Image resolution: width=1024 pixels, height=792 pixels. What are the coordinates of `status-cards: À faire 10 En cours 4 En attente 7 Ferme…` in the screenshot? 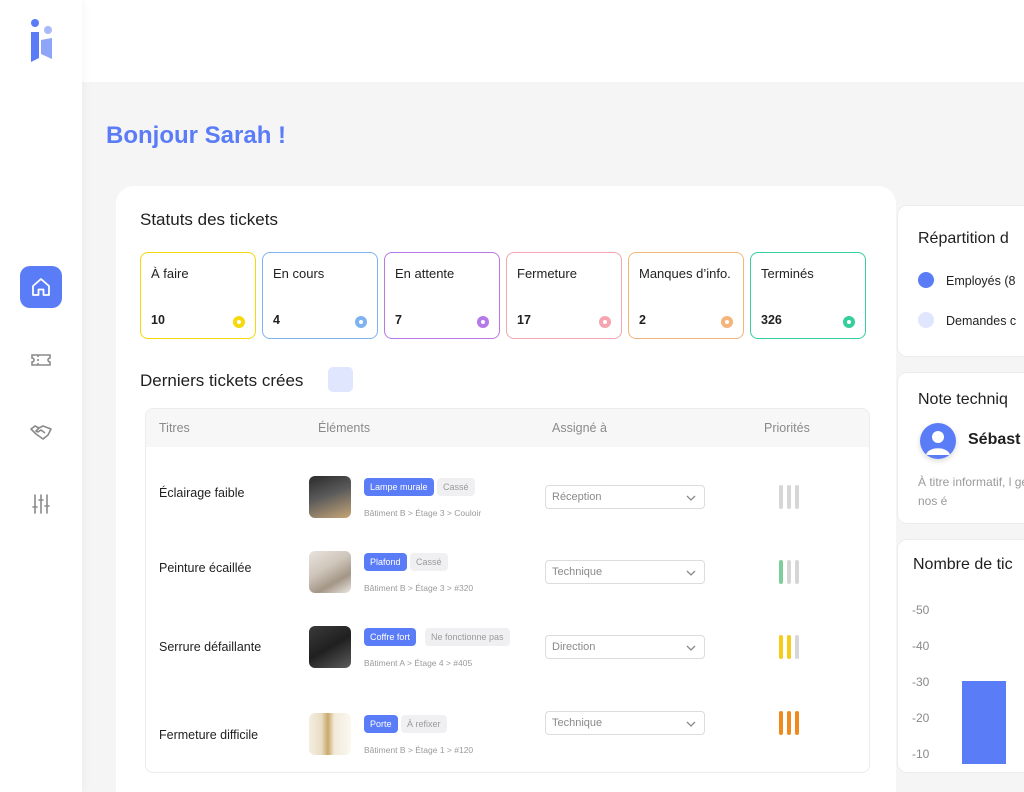 It's located at (503, 295).